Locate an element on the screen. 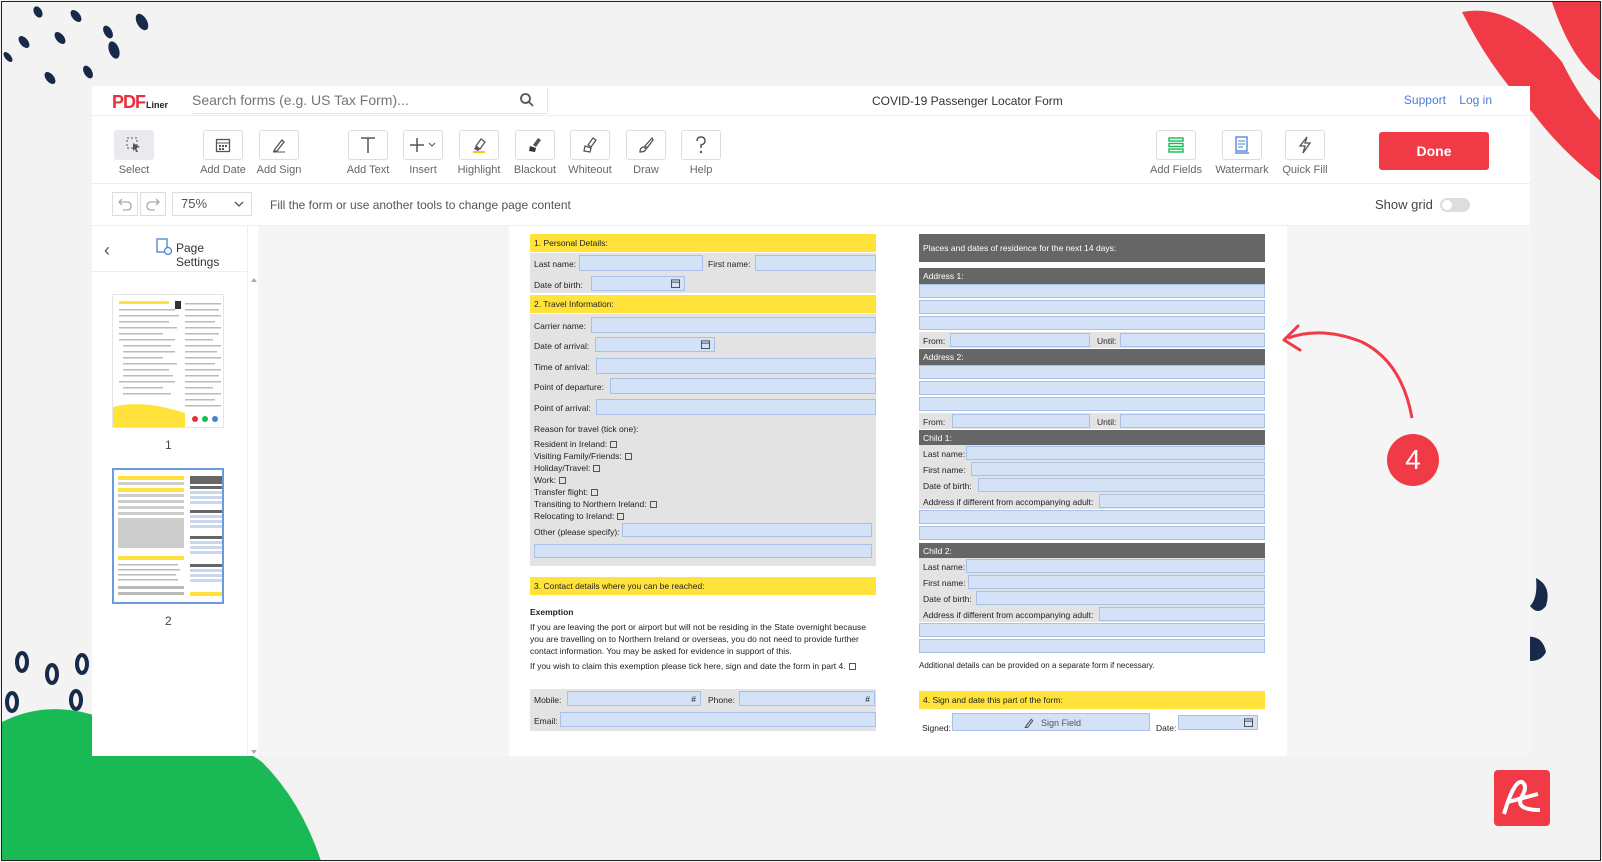  draw-tool: Draw is located at coordinates (646, 153).